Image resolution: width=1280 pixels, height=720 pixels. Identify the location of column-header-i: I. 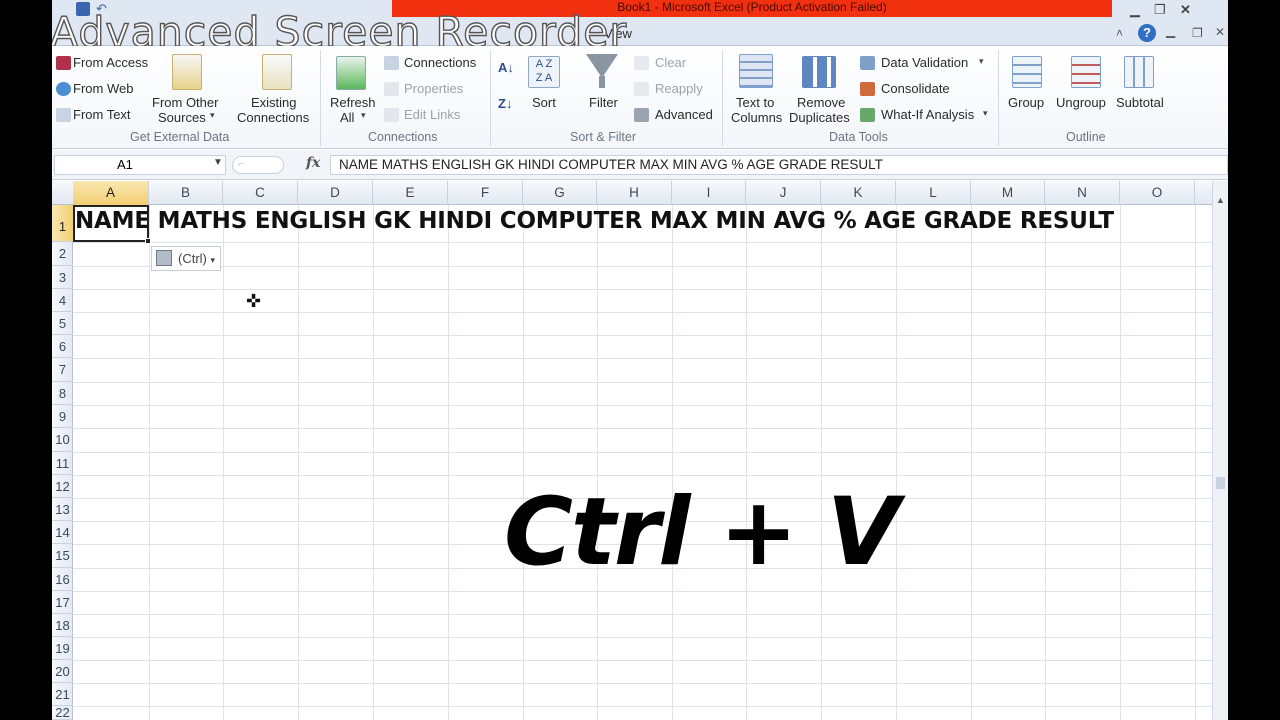
(709, 193).